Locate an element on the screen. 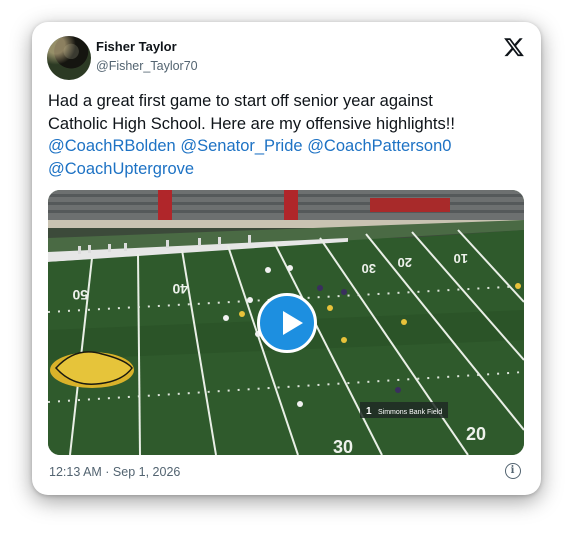  author-handle: @Fisher_Taylor70 is located at coordinates (147, 66).